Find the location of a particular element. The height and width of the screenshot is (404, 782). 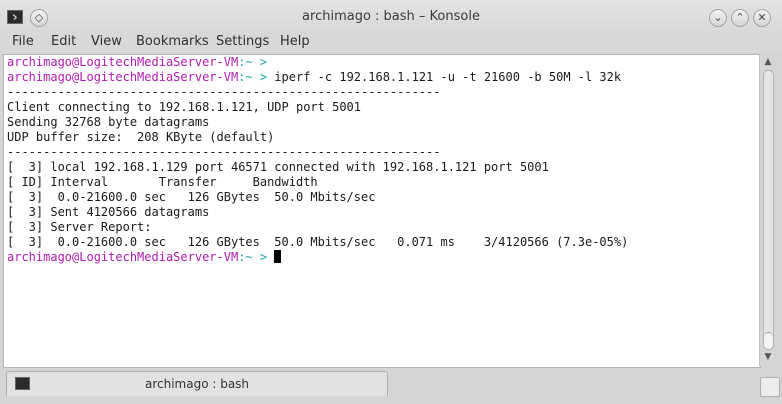

output-line: [ 3] Sent 4120566 datagrams is located at coordinates (108, 212).